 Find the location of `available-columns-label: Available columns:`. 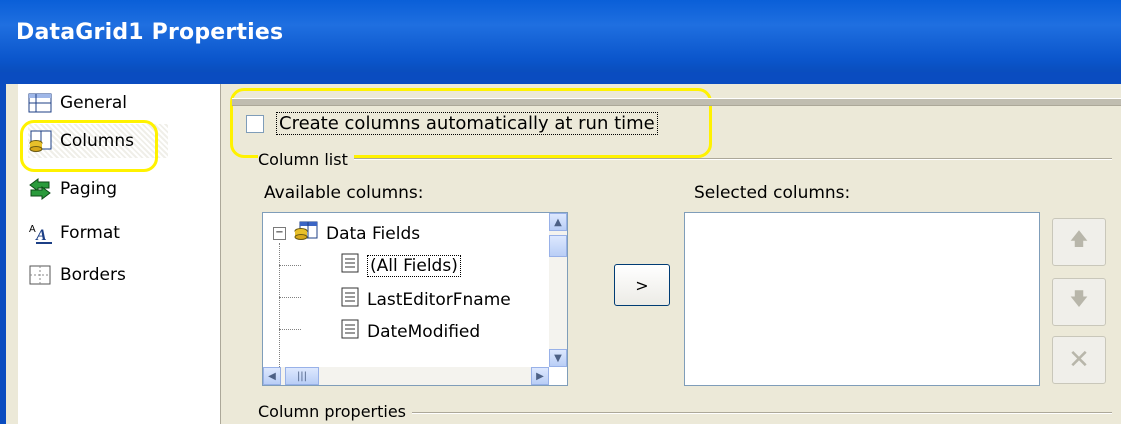

available-columns-label: Available columns: is located at coordinates (344, 193).